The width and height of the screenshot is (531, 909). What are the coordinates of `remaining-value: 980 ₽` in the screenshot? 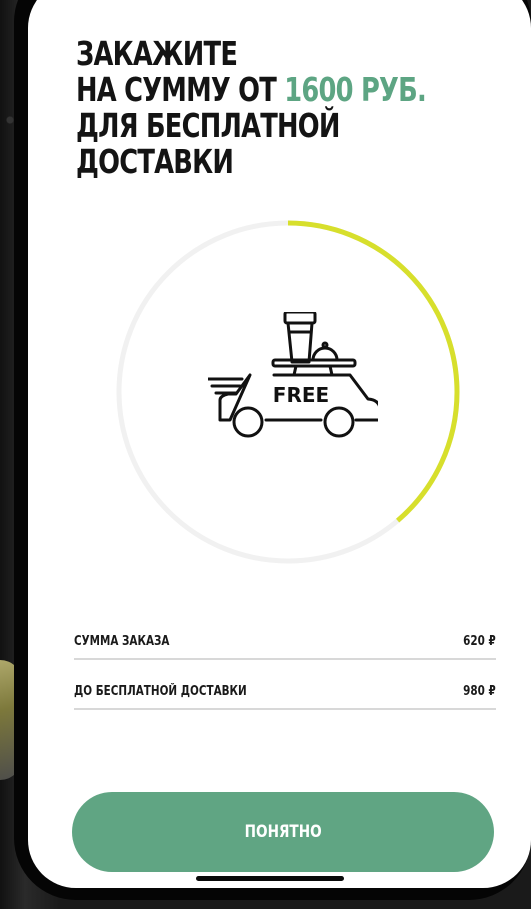 It's located at (479, 691).